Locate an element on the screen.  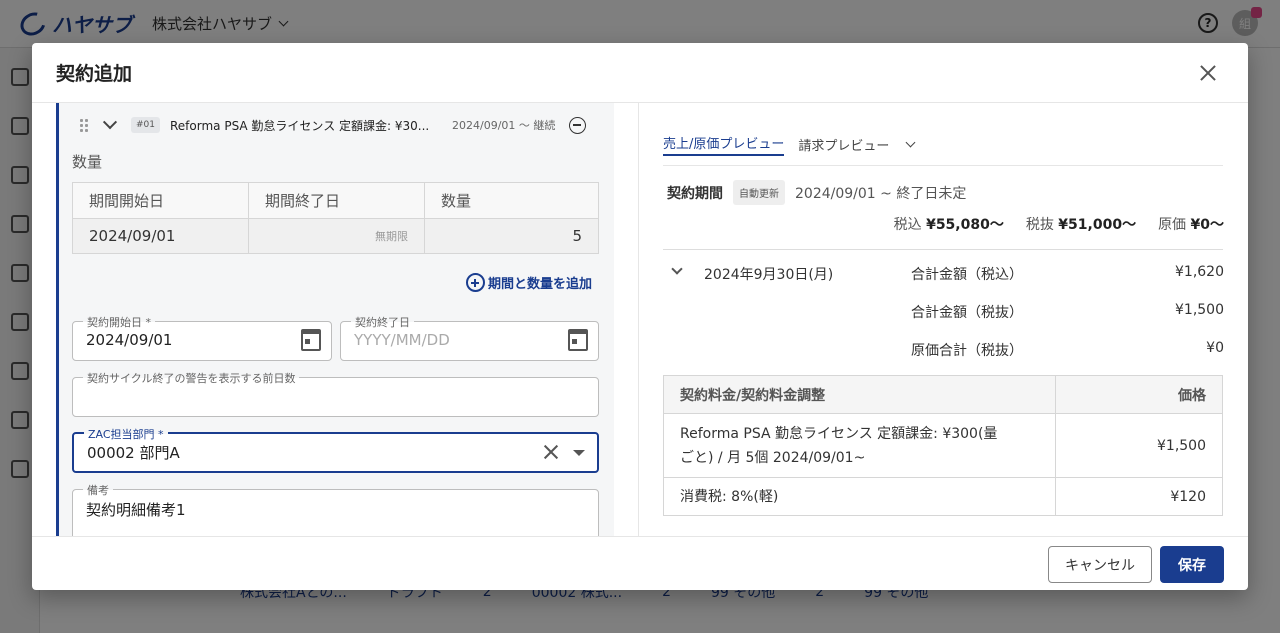
contract-period-range: 2024/09/01 ~ 終了日未定 is located at coordinates (881, 193).